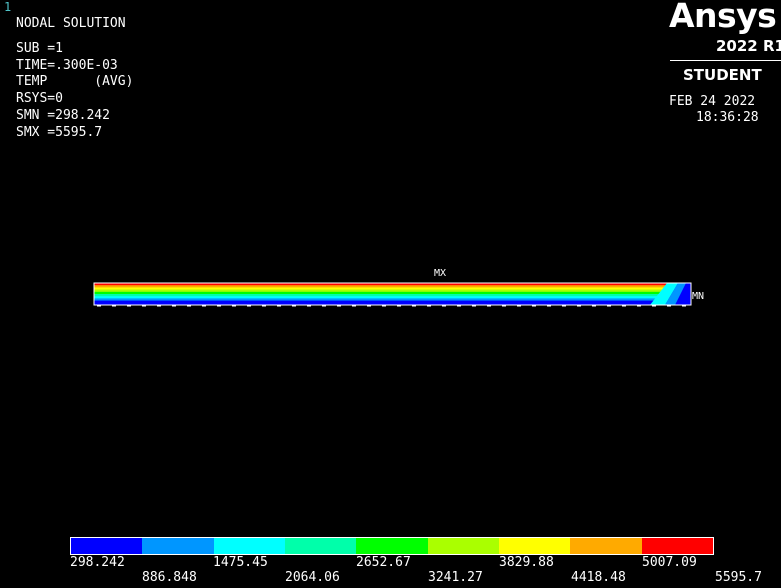 Image resolution: width=781 pixels, height=588 pixels. I want to click on legend-value-label: 298.242, so click(97, 562).